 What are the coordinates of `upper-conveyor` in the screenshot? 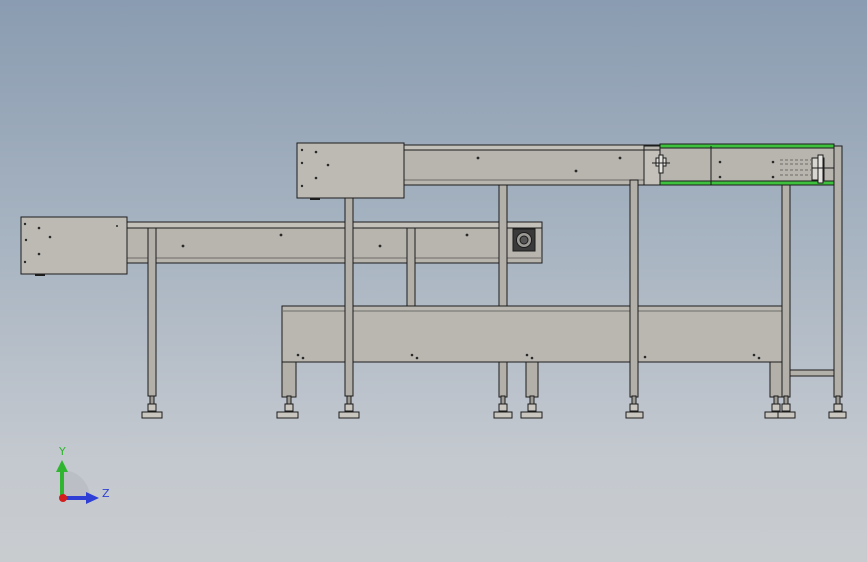 It's located at (565, 171).